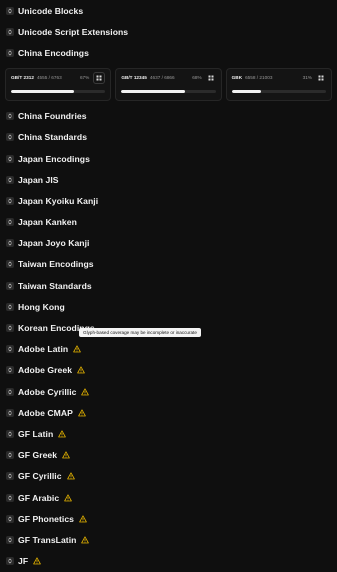 This screenshot has width=337, height=572. What do you see at coordinates (162, 78) in the screenshot?
I see `encoding-count: 4637 / 6866` at bounding box center [162, 78].